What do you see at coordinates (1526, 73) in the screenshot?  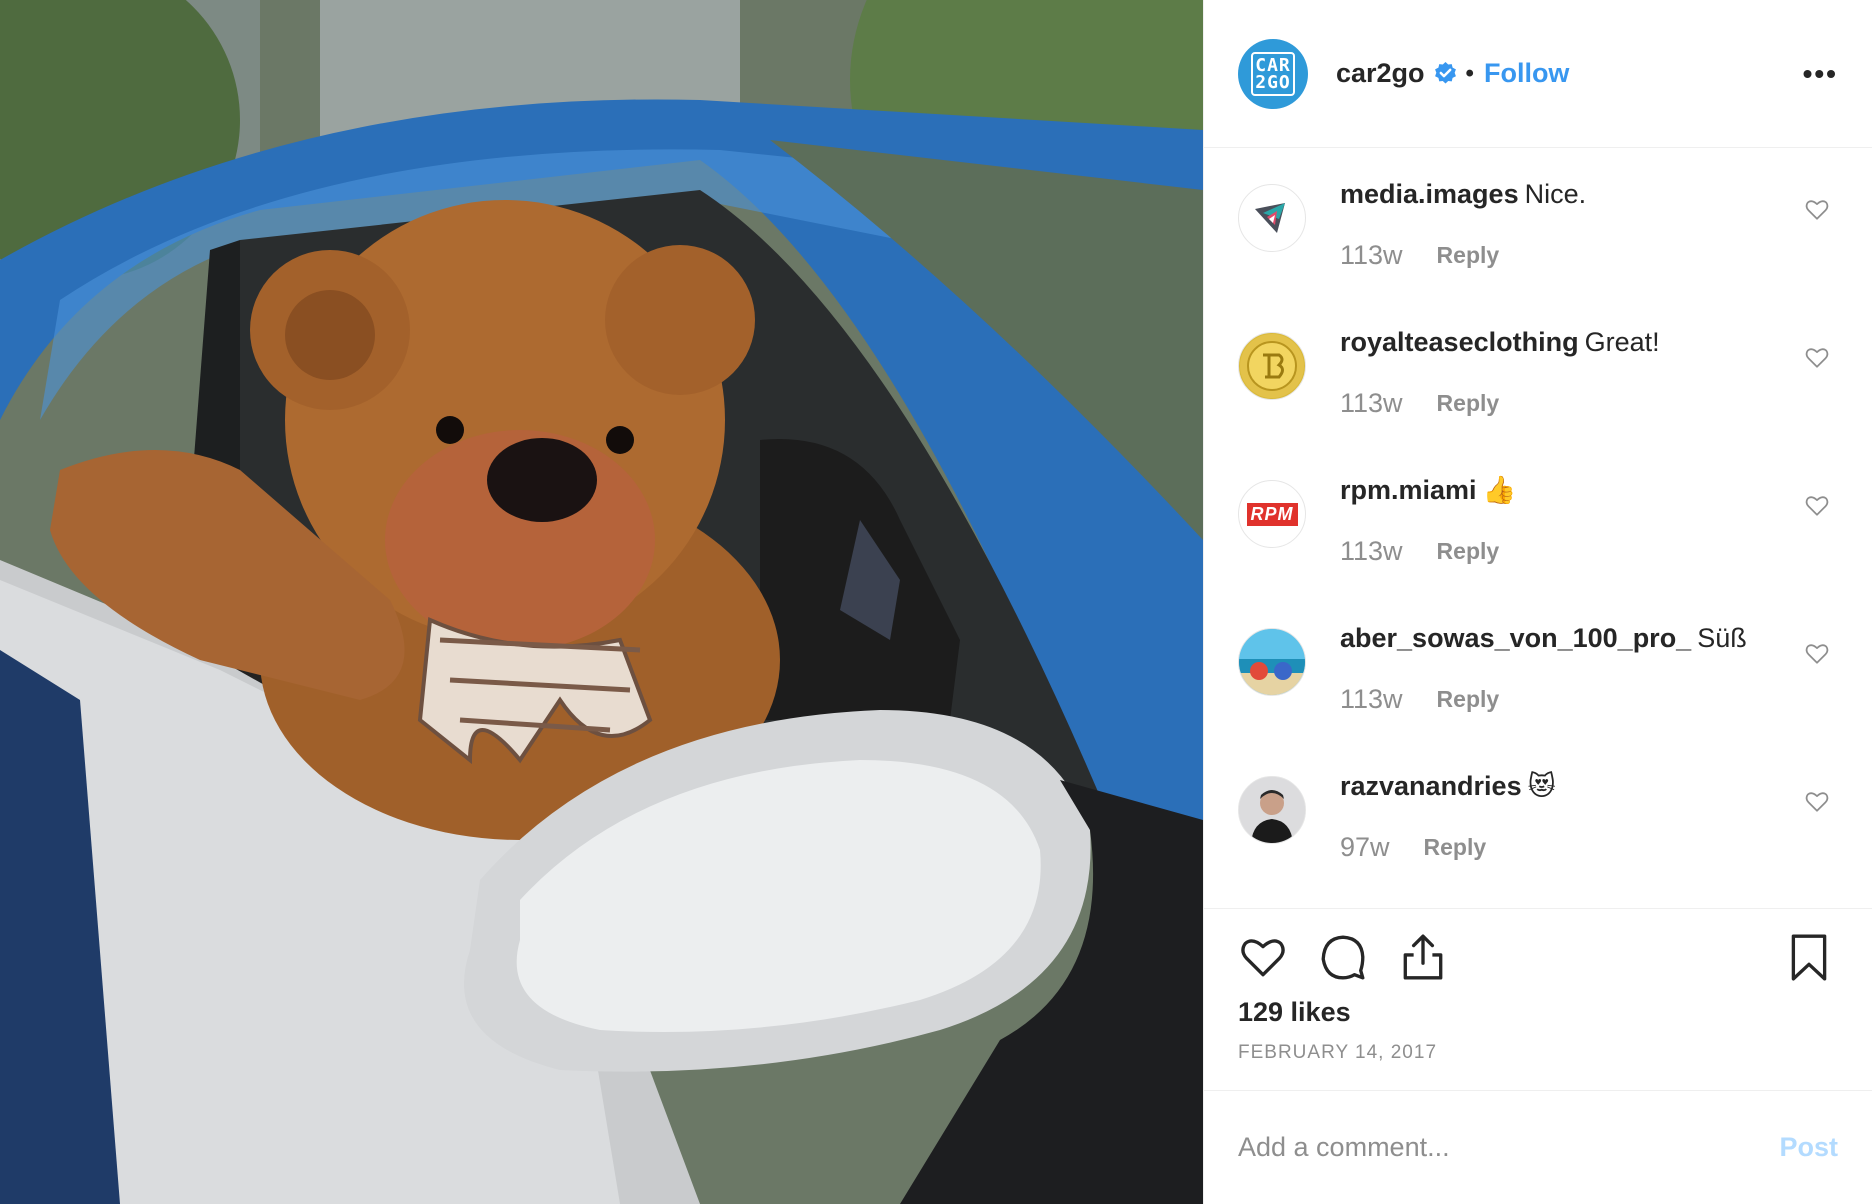 I see `follow-button: Follow` at bounding box center [1526, 73].